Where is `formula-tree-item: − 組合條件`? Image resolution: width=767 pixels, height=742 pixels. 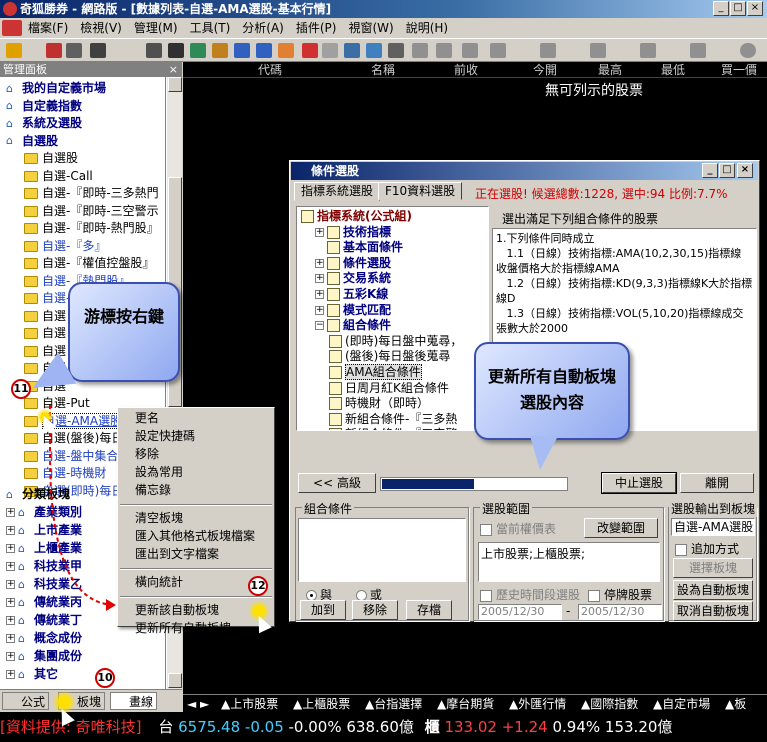
formula-tree-item: − 組合條件 is located at coordinates (353, 325).